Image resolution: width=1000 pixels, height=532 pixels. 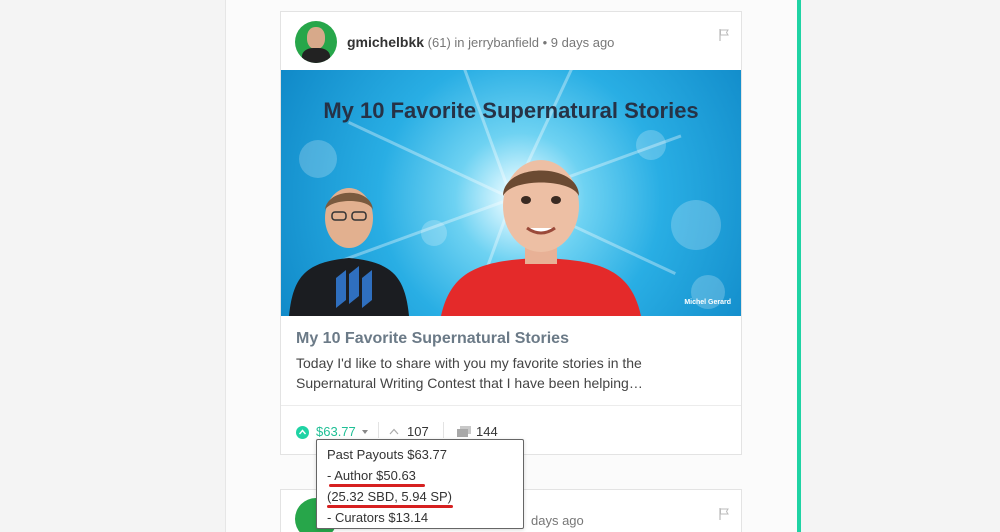 What do you see at coordinates (432, 339) in the screenshot?
I see `post-title: My 10 Favorite Supernatural Stories` at bounding box center [432, 339].